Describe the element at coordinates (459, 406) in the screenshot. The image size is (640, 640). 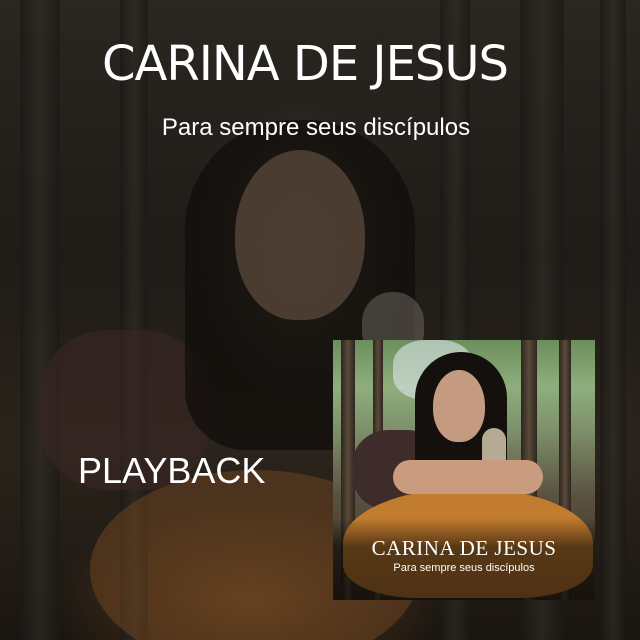
I see `art-face` at that location.